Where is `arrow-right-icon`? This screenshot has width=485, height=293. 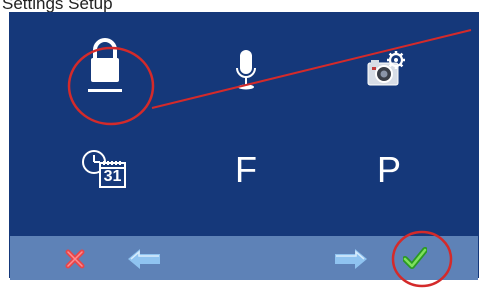 arrow-right-icon is located at coordinates (351, 259).